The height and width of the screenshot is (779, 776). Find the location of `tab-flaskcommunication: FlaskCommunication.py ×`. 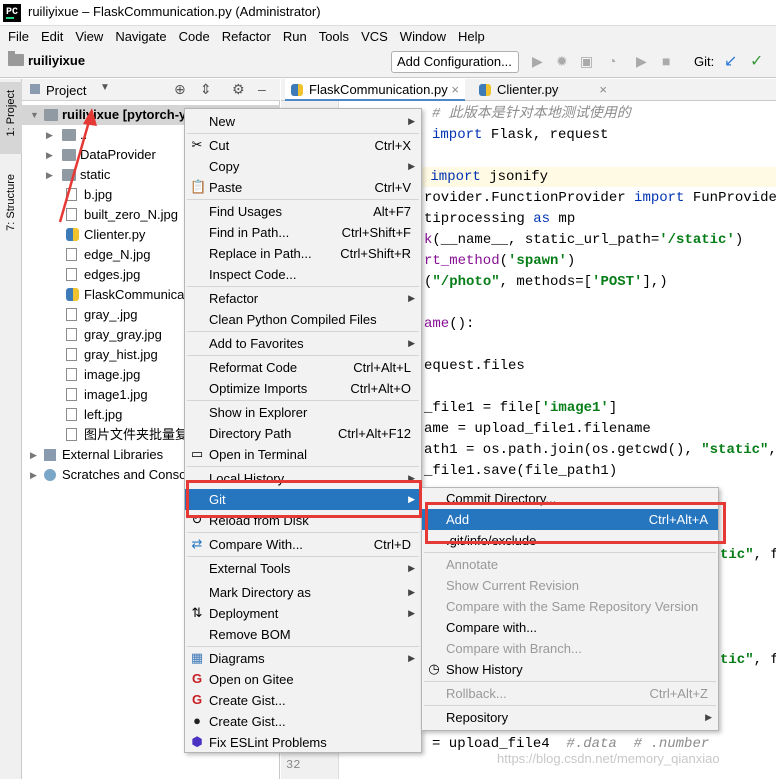

tab-flaskcommunication: FlaskCommunication.py × is located at coordinates (375, 90).